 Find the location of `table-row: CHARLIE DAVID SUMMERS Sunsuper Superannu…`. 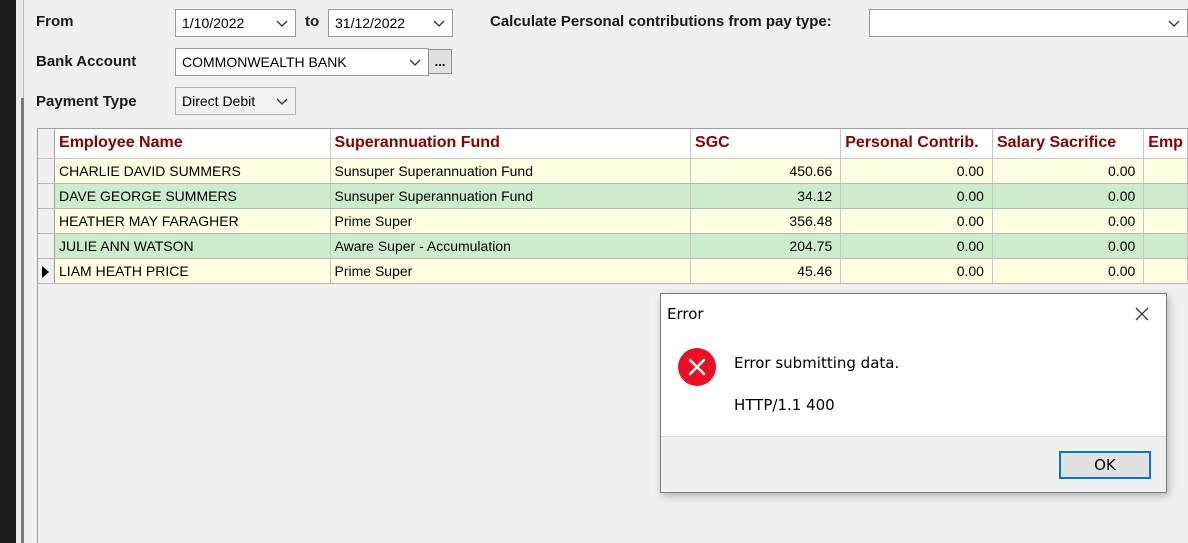

table-row: CHARLIE DAVID SUMMERS Sunsuper Superannu… is located at coordinates (613, 171).